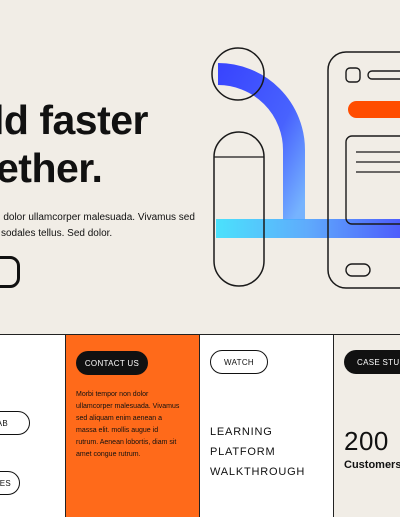  I want to click on card-watch: WATCH LEARNING PLATFORM WALKTHROUGH, so click(267, 426).